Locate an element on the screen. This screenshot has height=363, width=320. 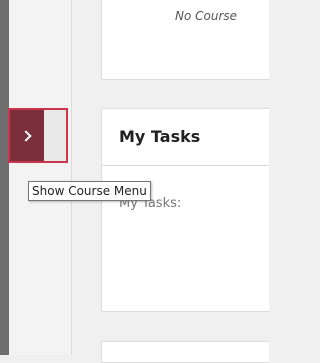
left-edge-strip is located at coordinates (4, 177).